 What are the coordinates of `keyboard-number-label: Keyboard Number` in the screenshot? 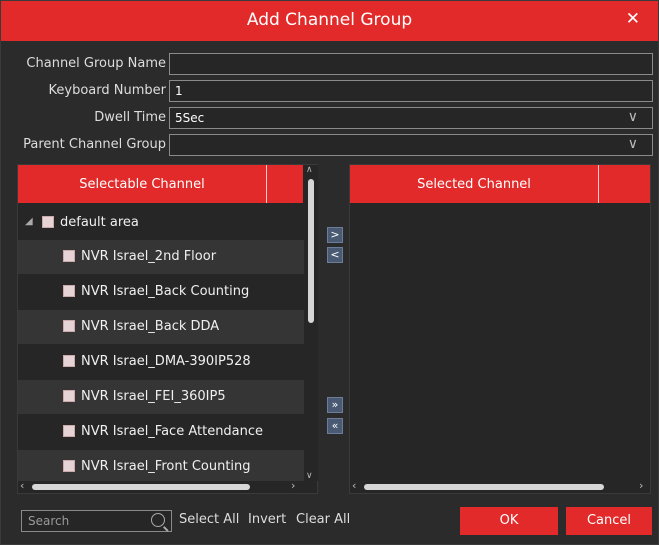 It's located at (107, 90).